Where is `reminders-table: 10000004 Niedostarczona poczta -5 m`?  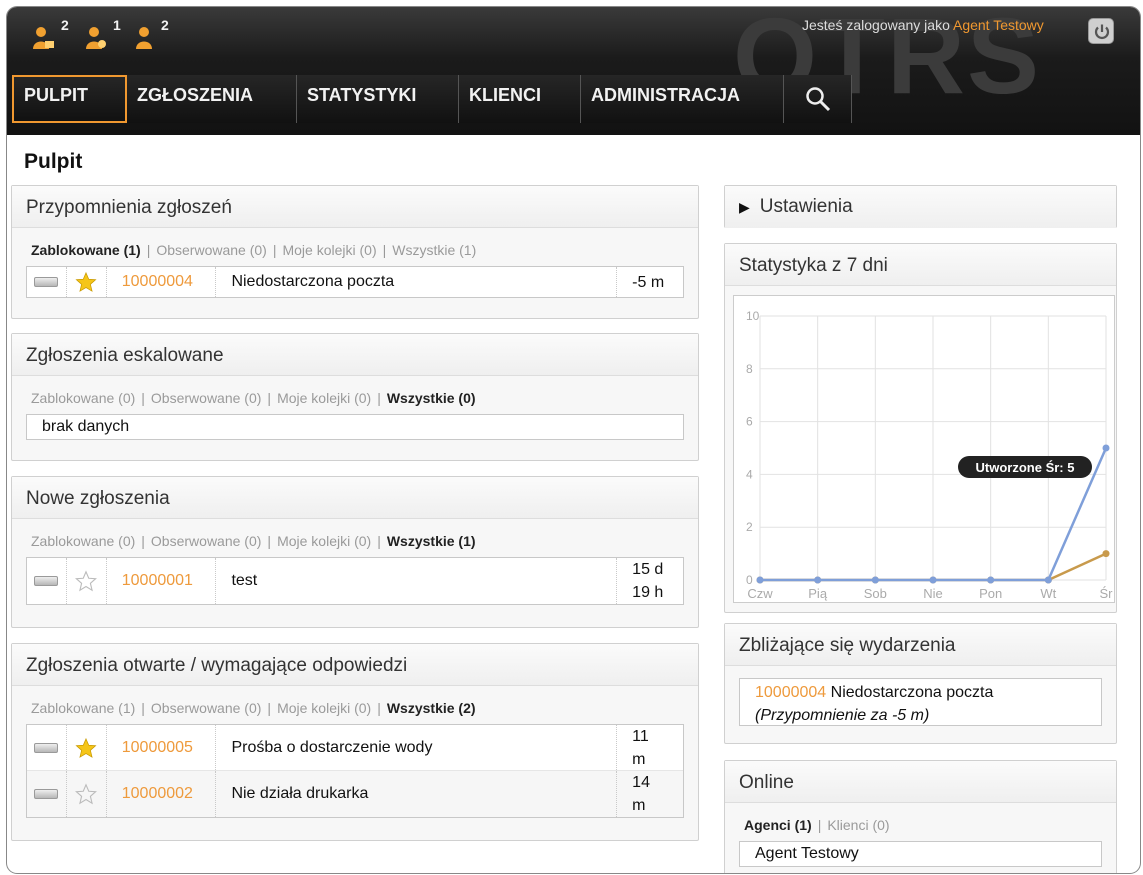
reminders-table: 10000004 Niedostarczona poczta -5 m is located at coordinates (355, 282).